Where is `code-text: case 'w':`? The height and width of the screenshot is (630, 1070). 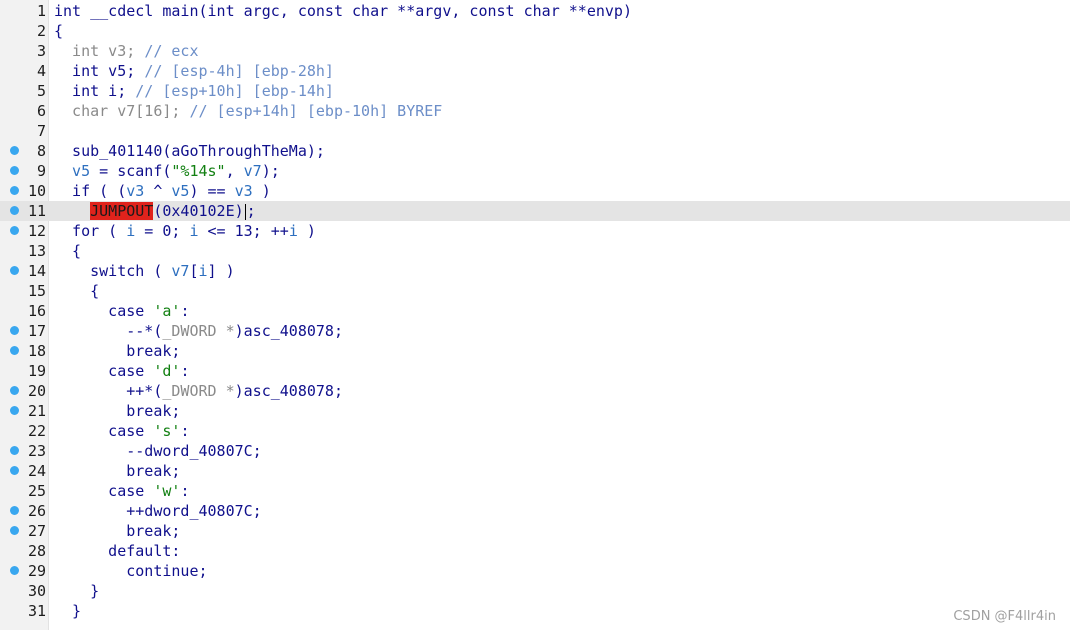
code-text: case 'w': is located at coordinates (121, 491).